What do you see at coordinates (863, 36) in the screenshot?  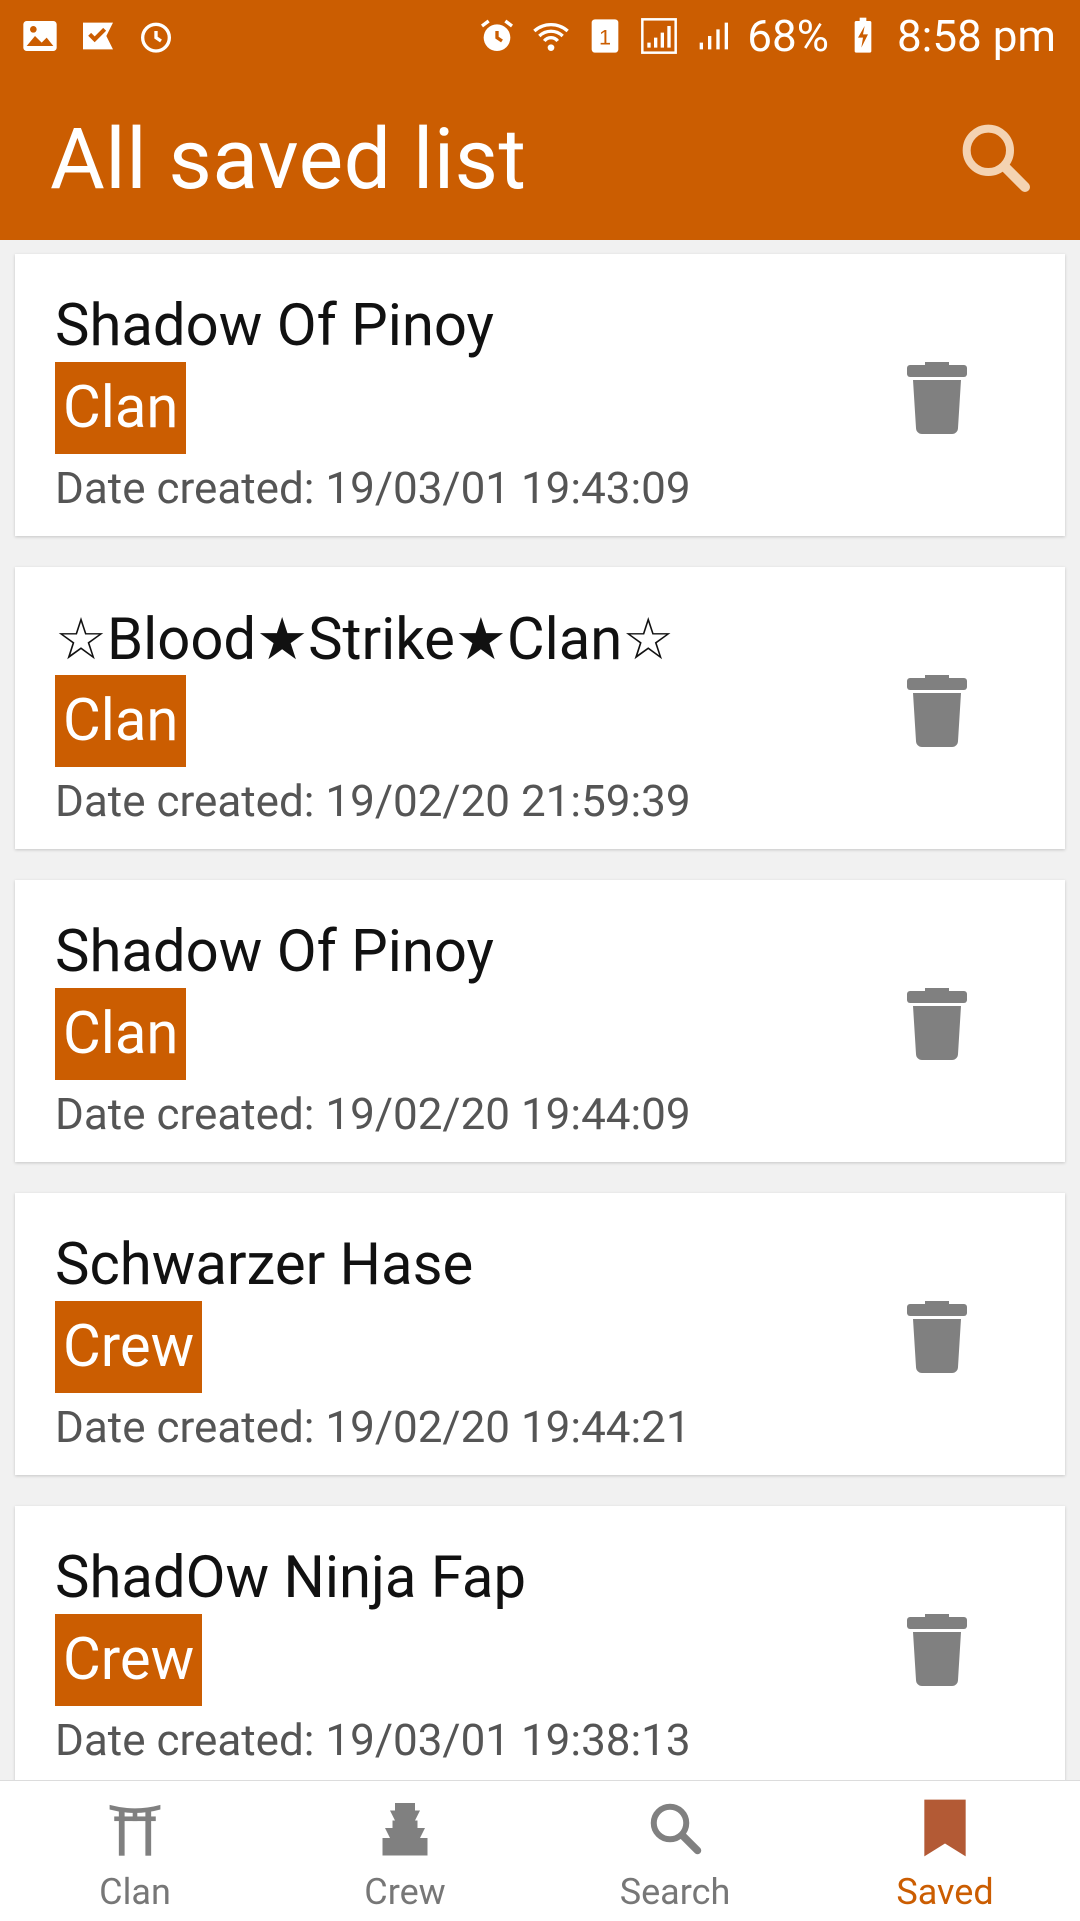 I see `battery-charging-icon` at bounding box center [863, 36].